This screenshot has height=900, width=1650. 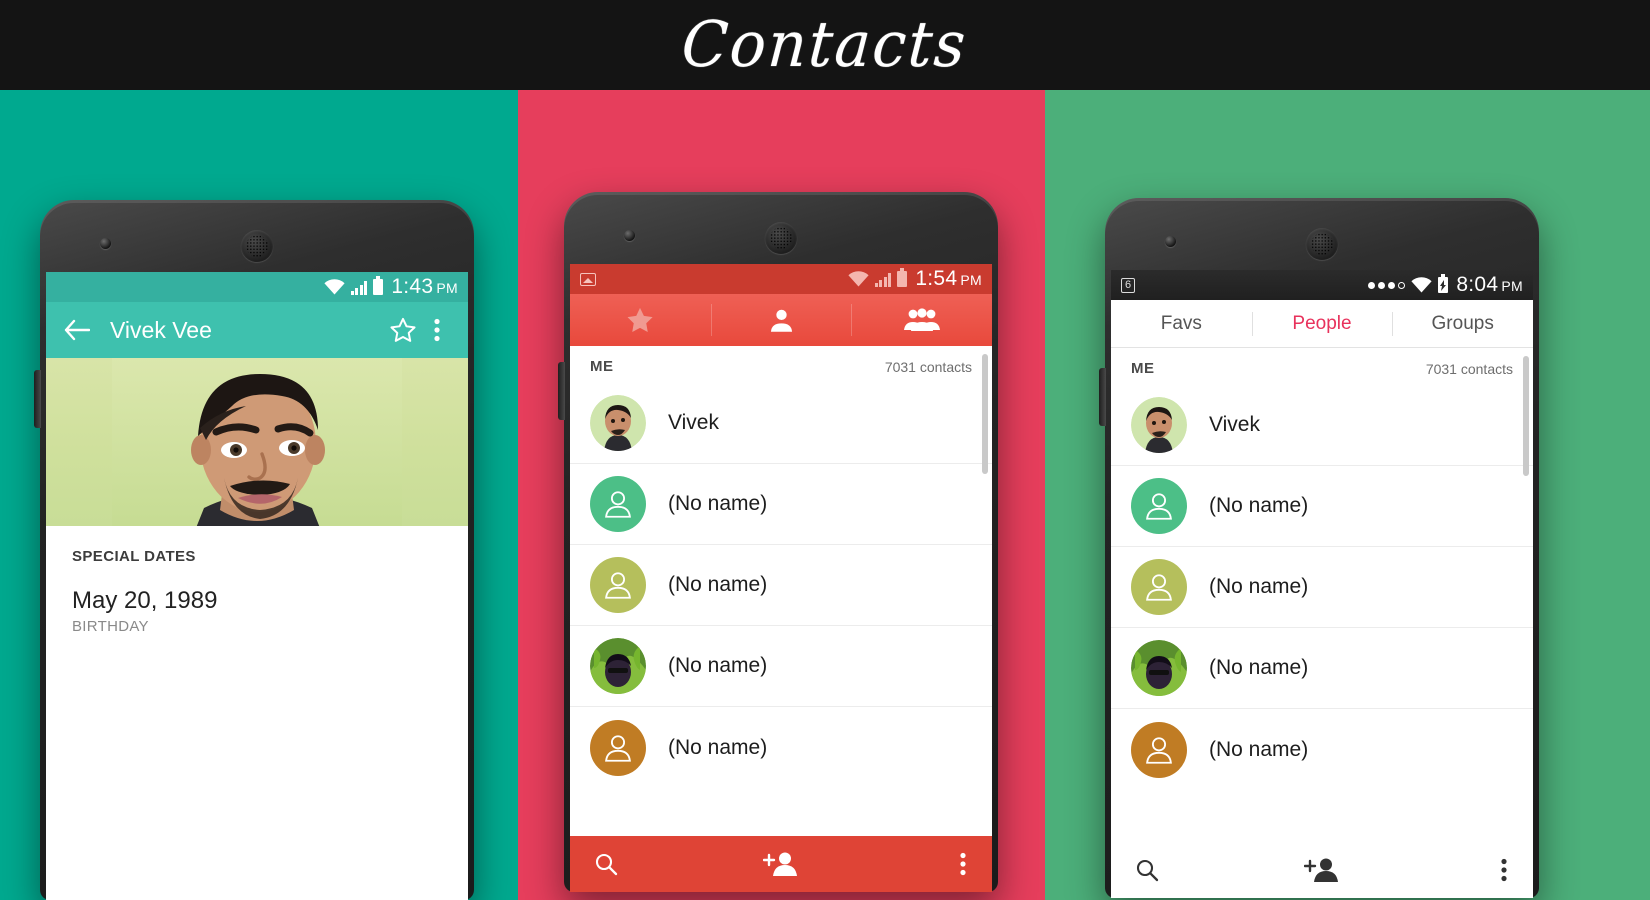 I want to click on group-people-icon, so click(x=921, y=319).